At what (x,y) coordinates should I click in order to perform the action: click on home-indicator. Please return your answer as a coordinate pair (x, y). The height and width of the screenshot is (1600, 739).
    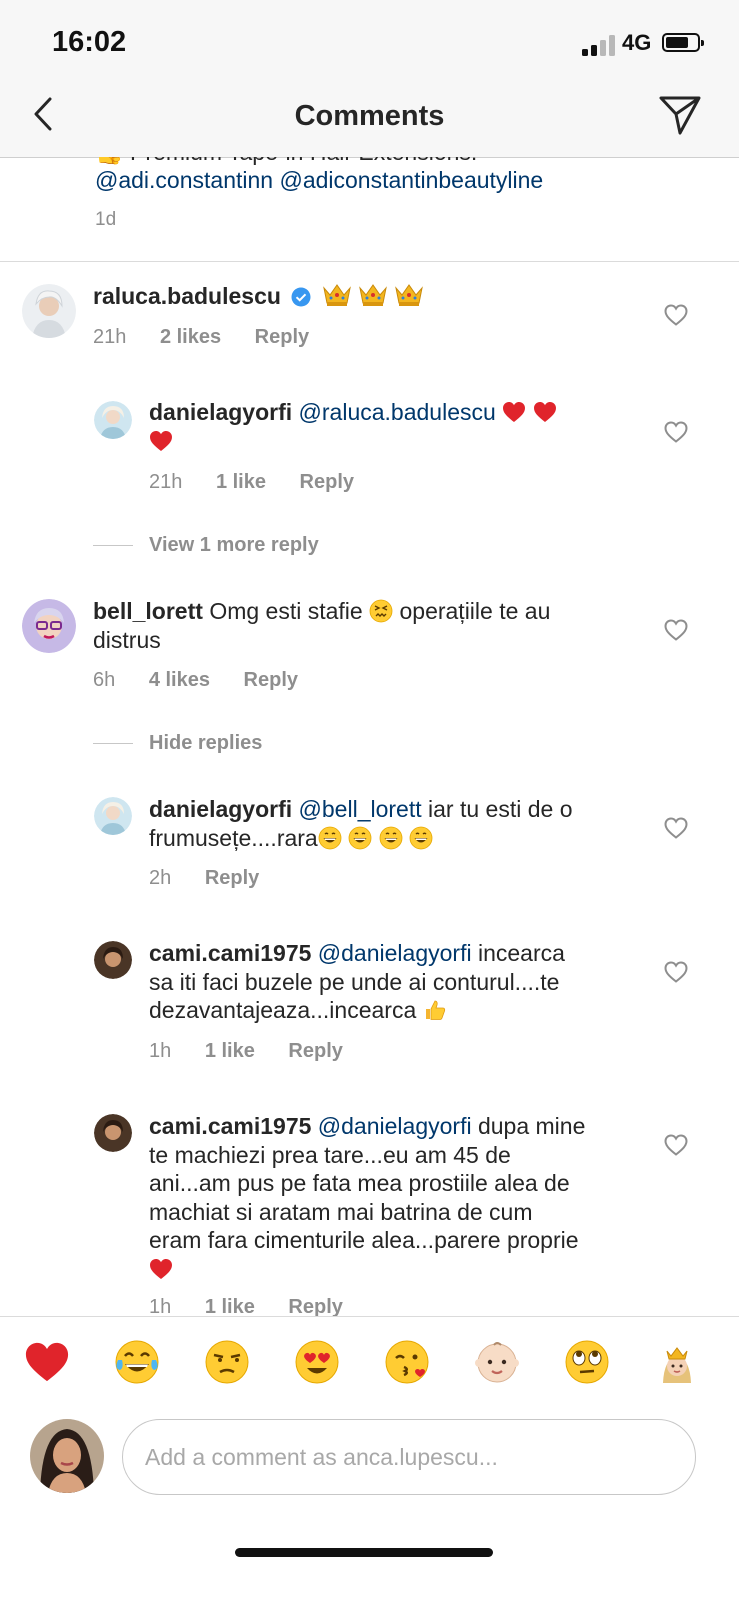
    Looking at the image, I should click on (364, 1552).